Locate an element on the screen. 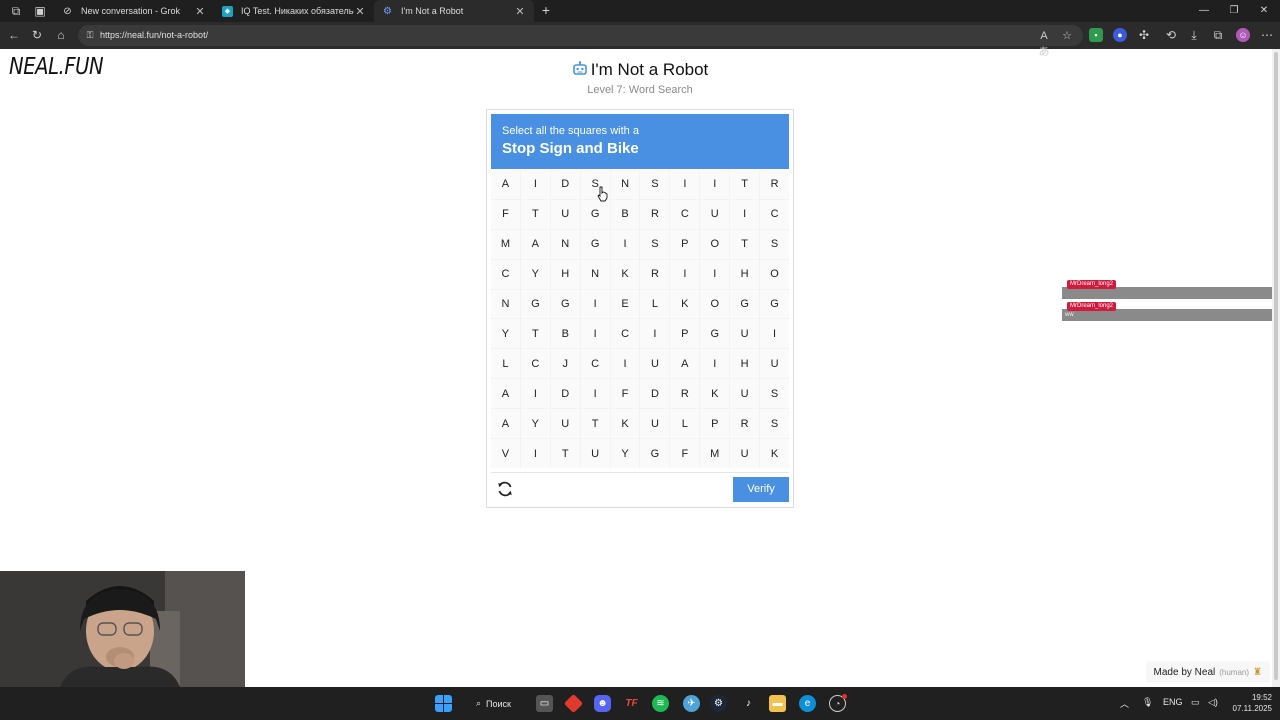 The image size is (1280, 720). refresh-icon: ↻ is located at coordinates (37, 35).